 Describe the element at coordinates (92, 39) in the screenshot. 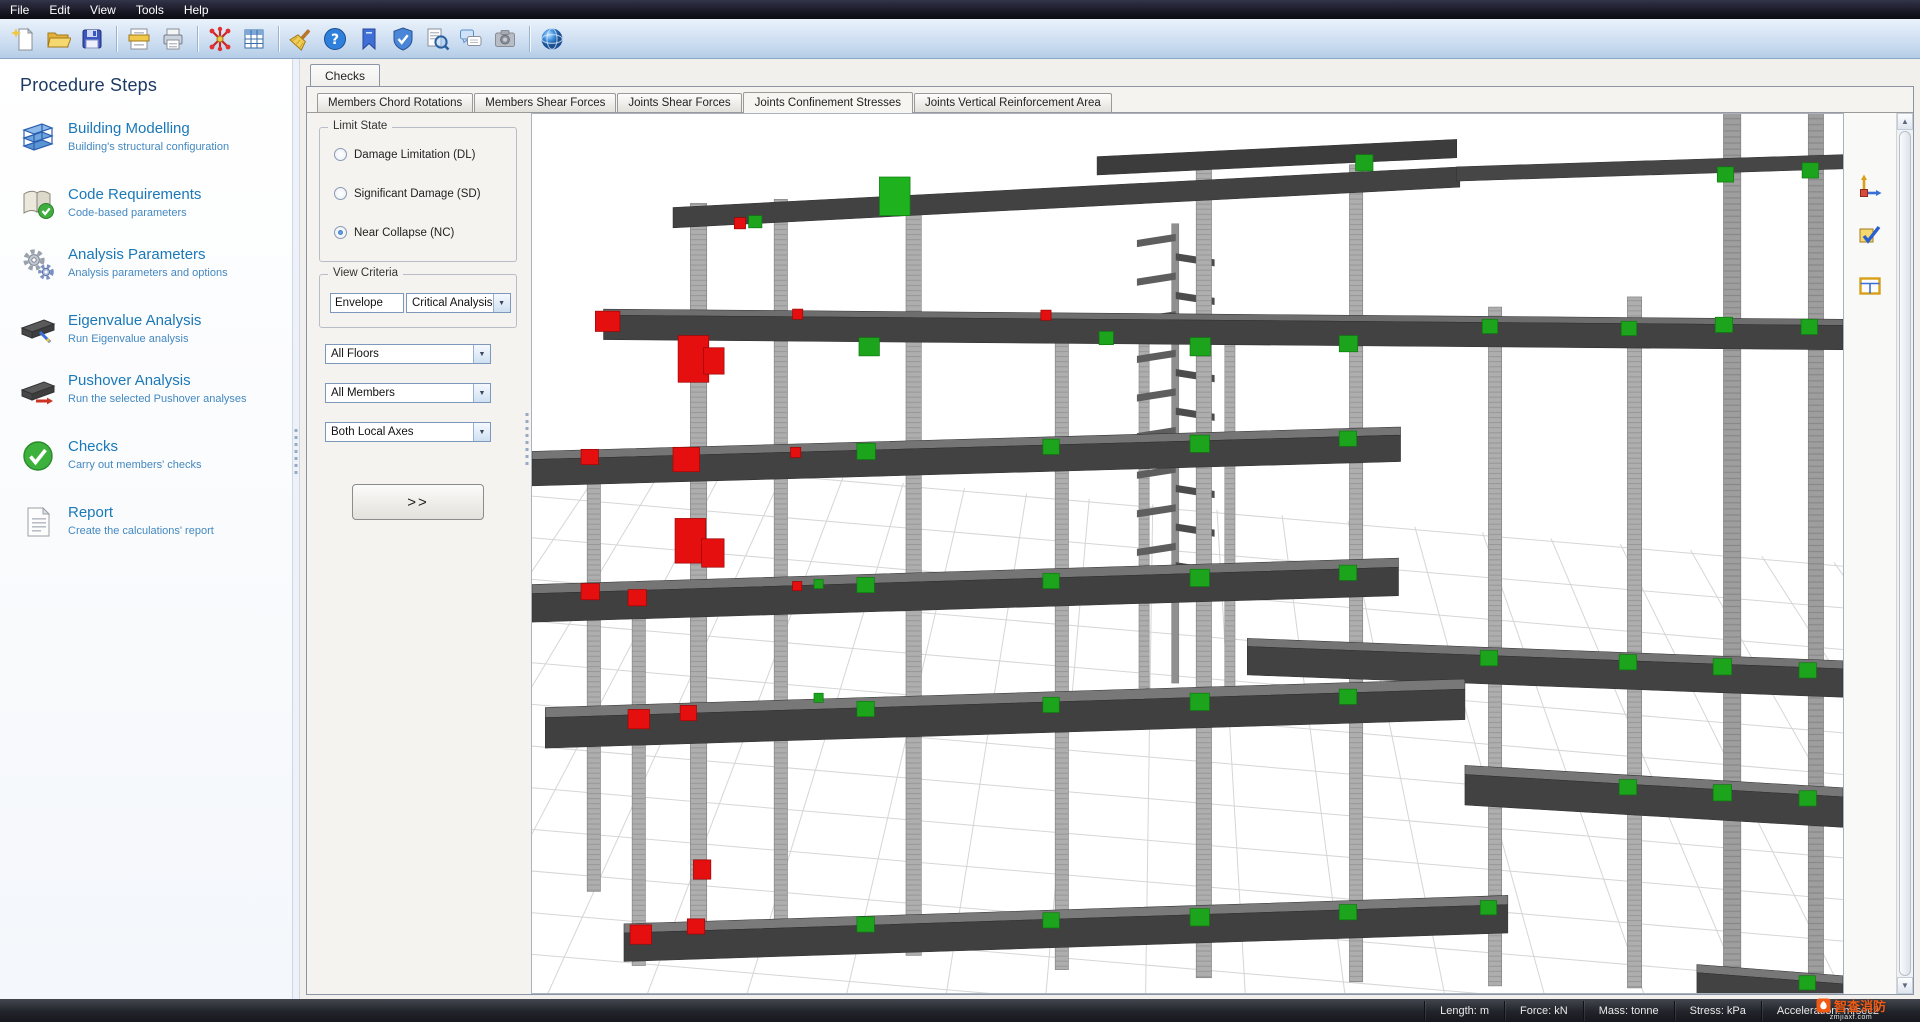

I see `save-icon` at that location.